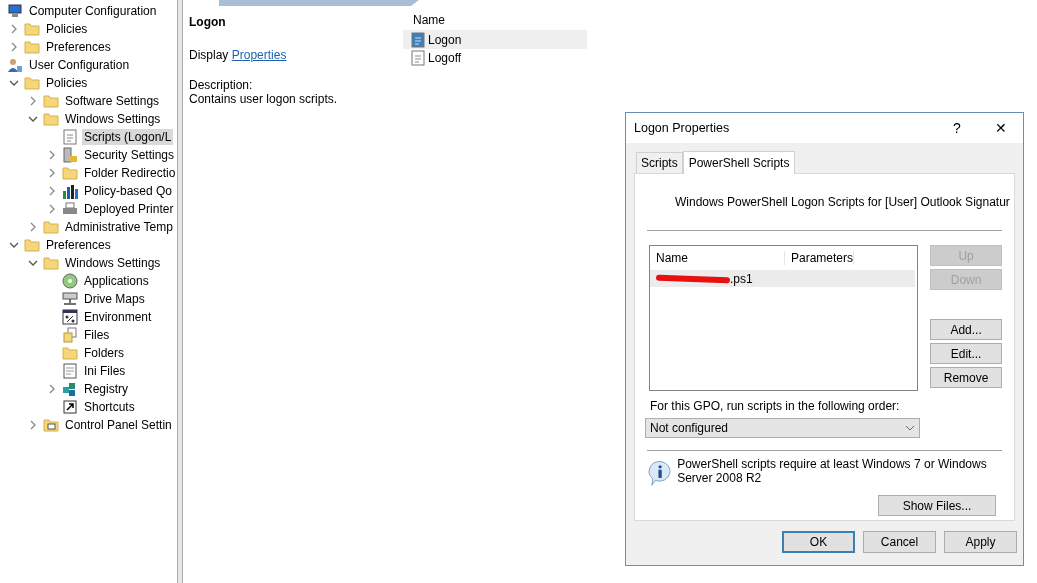 This screenshot has width=1037, height=583. I want to click on tree-item: Folders, so click(104, 353).